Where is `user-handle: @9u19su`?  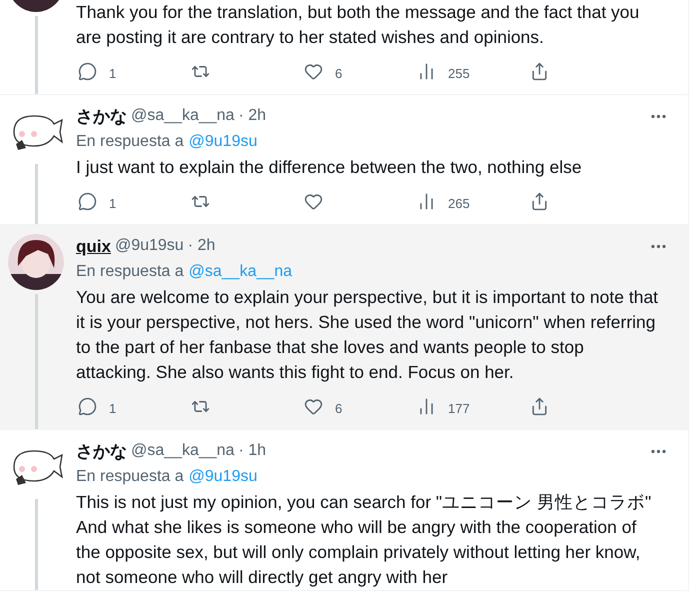
user-handle: @9u19su is located at coordinates (149, 246).